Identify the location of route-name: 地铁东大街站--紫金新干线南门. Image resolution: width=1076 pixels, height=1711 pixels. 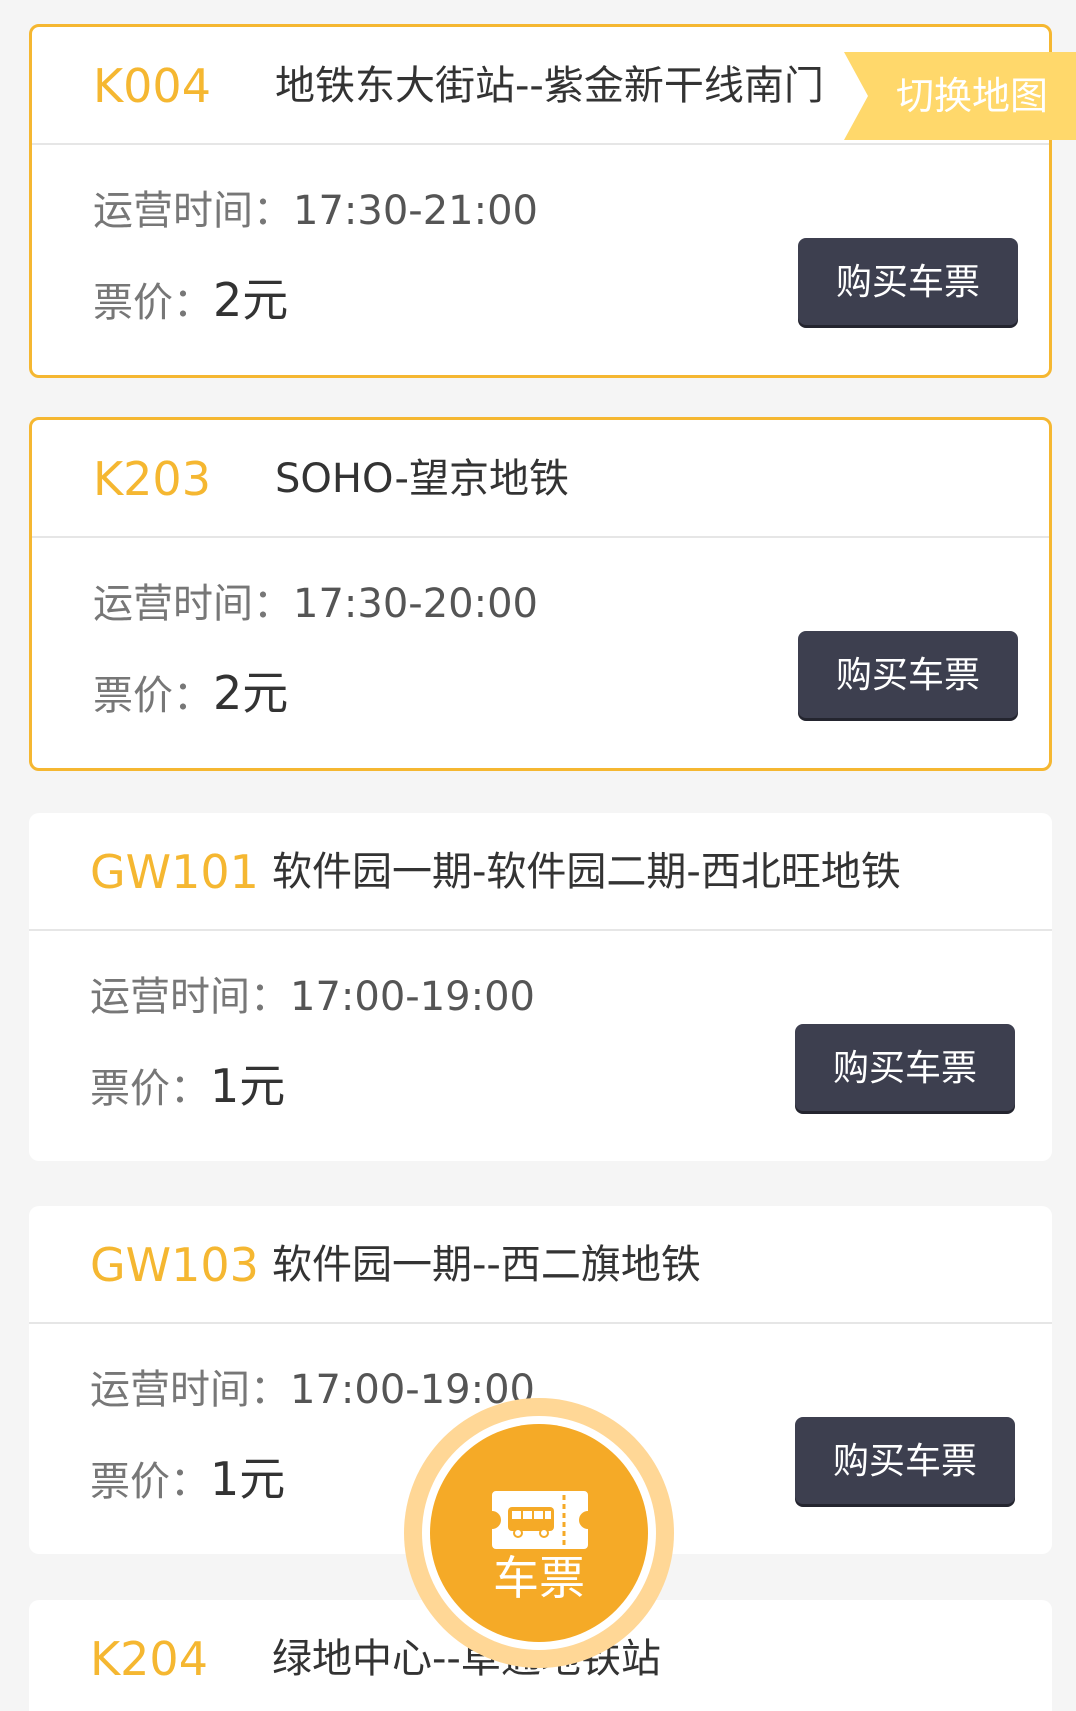
(549, 86).